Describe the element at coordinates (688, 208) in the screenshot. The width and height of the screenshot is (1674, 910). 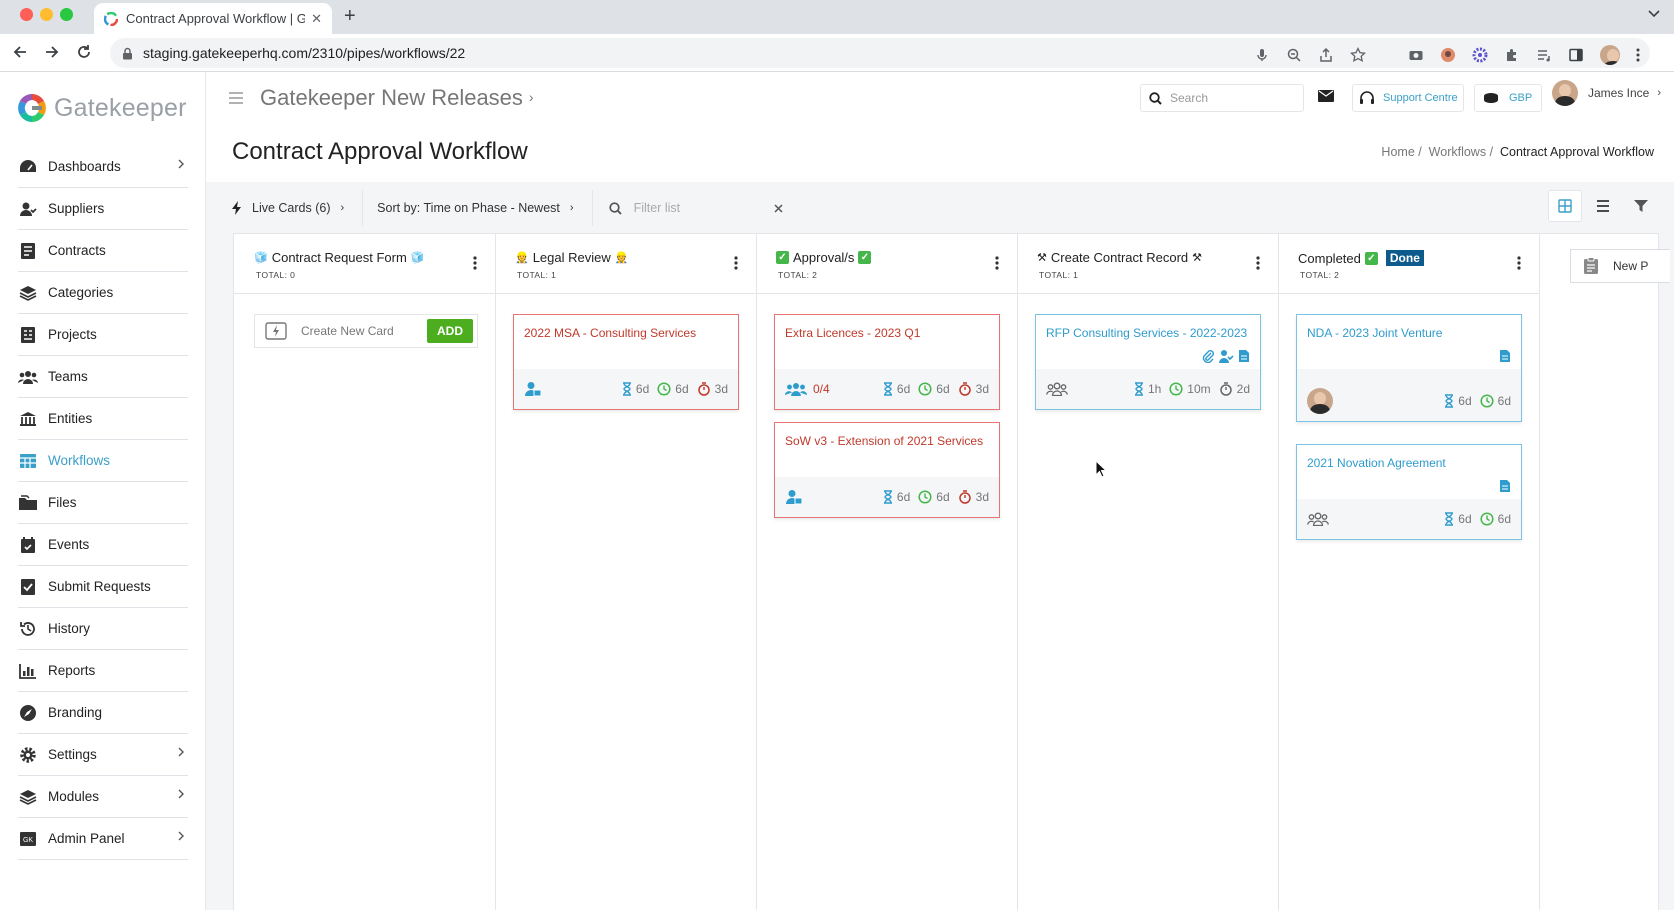
I see `filter-input: Filter list` at that location.